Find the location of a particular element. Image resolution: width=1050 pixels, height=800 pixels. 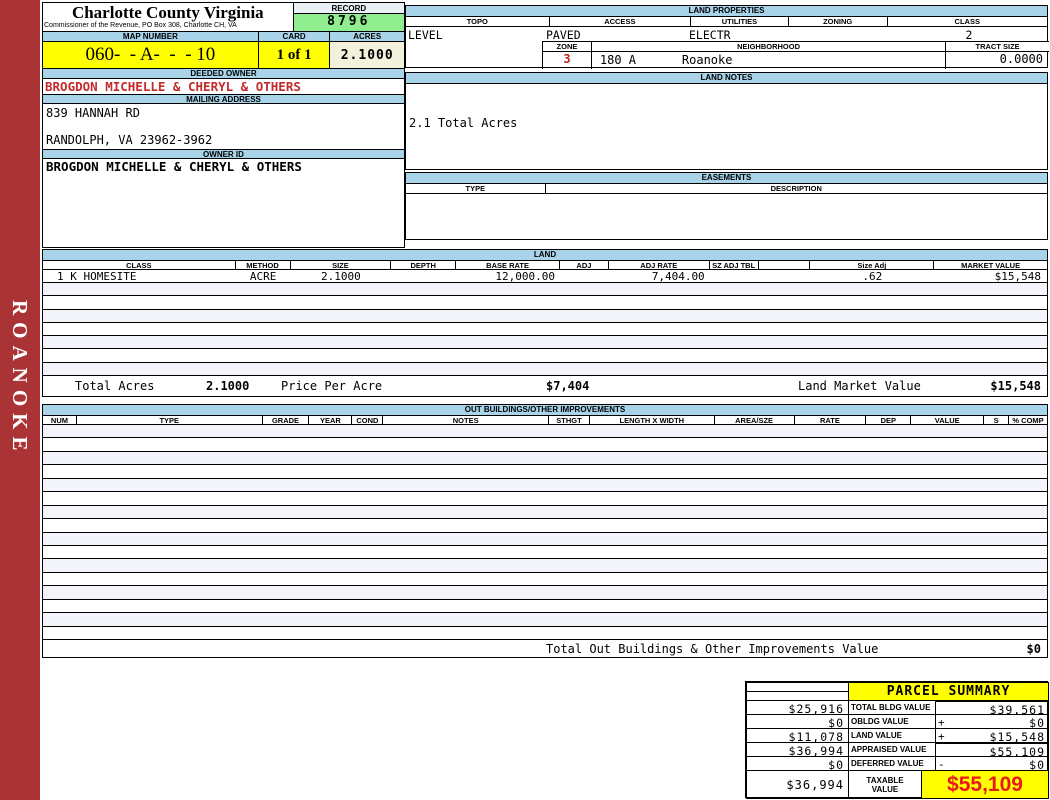

price-per-acre-label: Price Per Acre is located at coordinates (332, 386).